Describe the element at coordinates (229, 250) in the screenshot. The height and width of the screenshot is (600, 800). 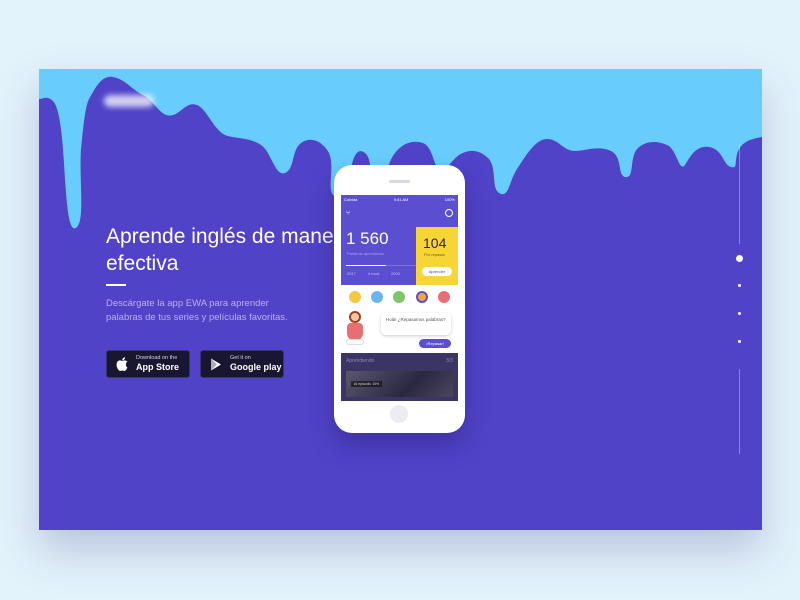
I see `hero-headline: Aprende inglés de manera efectiva` at that location.